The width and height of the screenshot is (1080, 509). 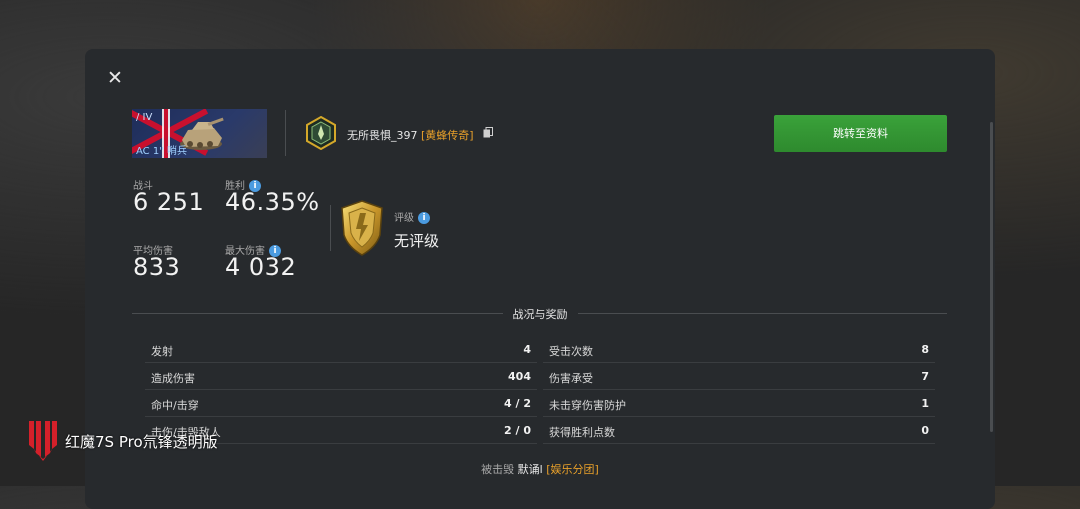 I want to click on tank-tier: / IV, so click(x=144, y=117).